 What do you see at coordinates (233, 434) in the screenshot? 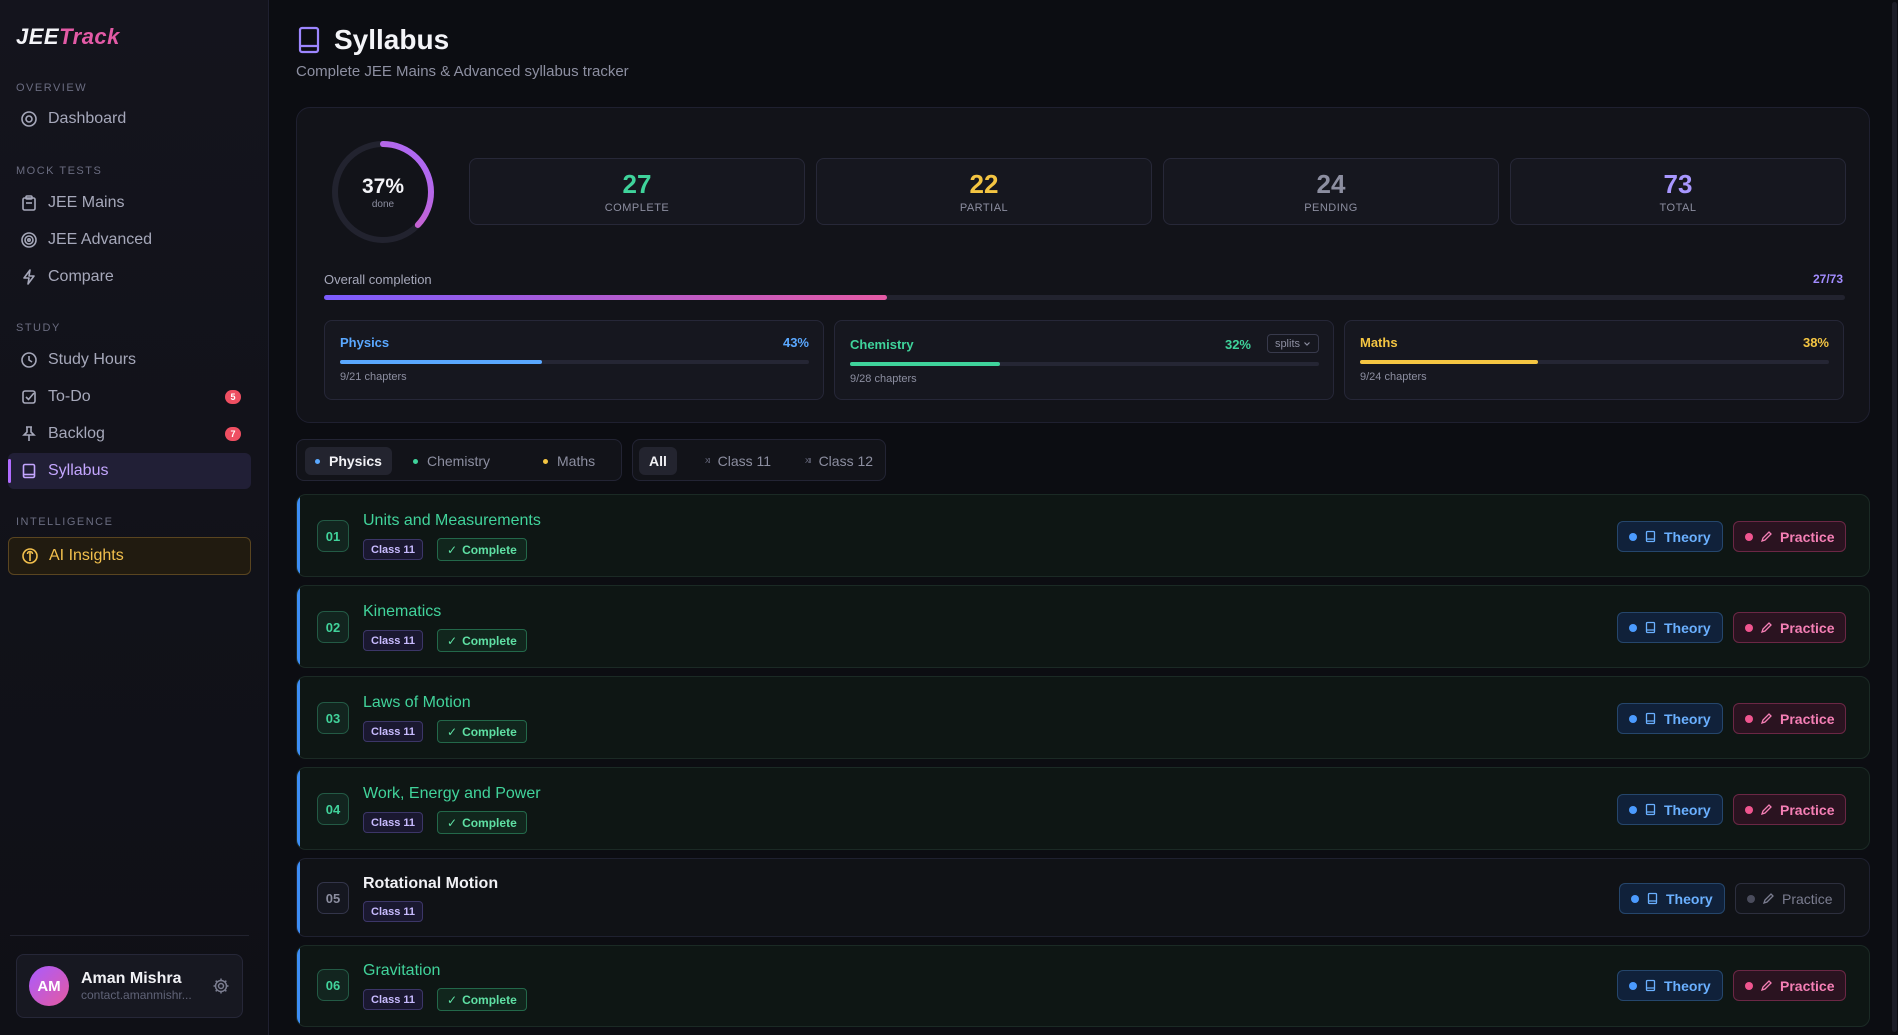
I see `backlog-count-badge: 7` at bounding box center [233, 434].